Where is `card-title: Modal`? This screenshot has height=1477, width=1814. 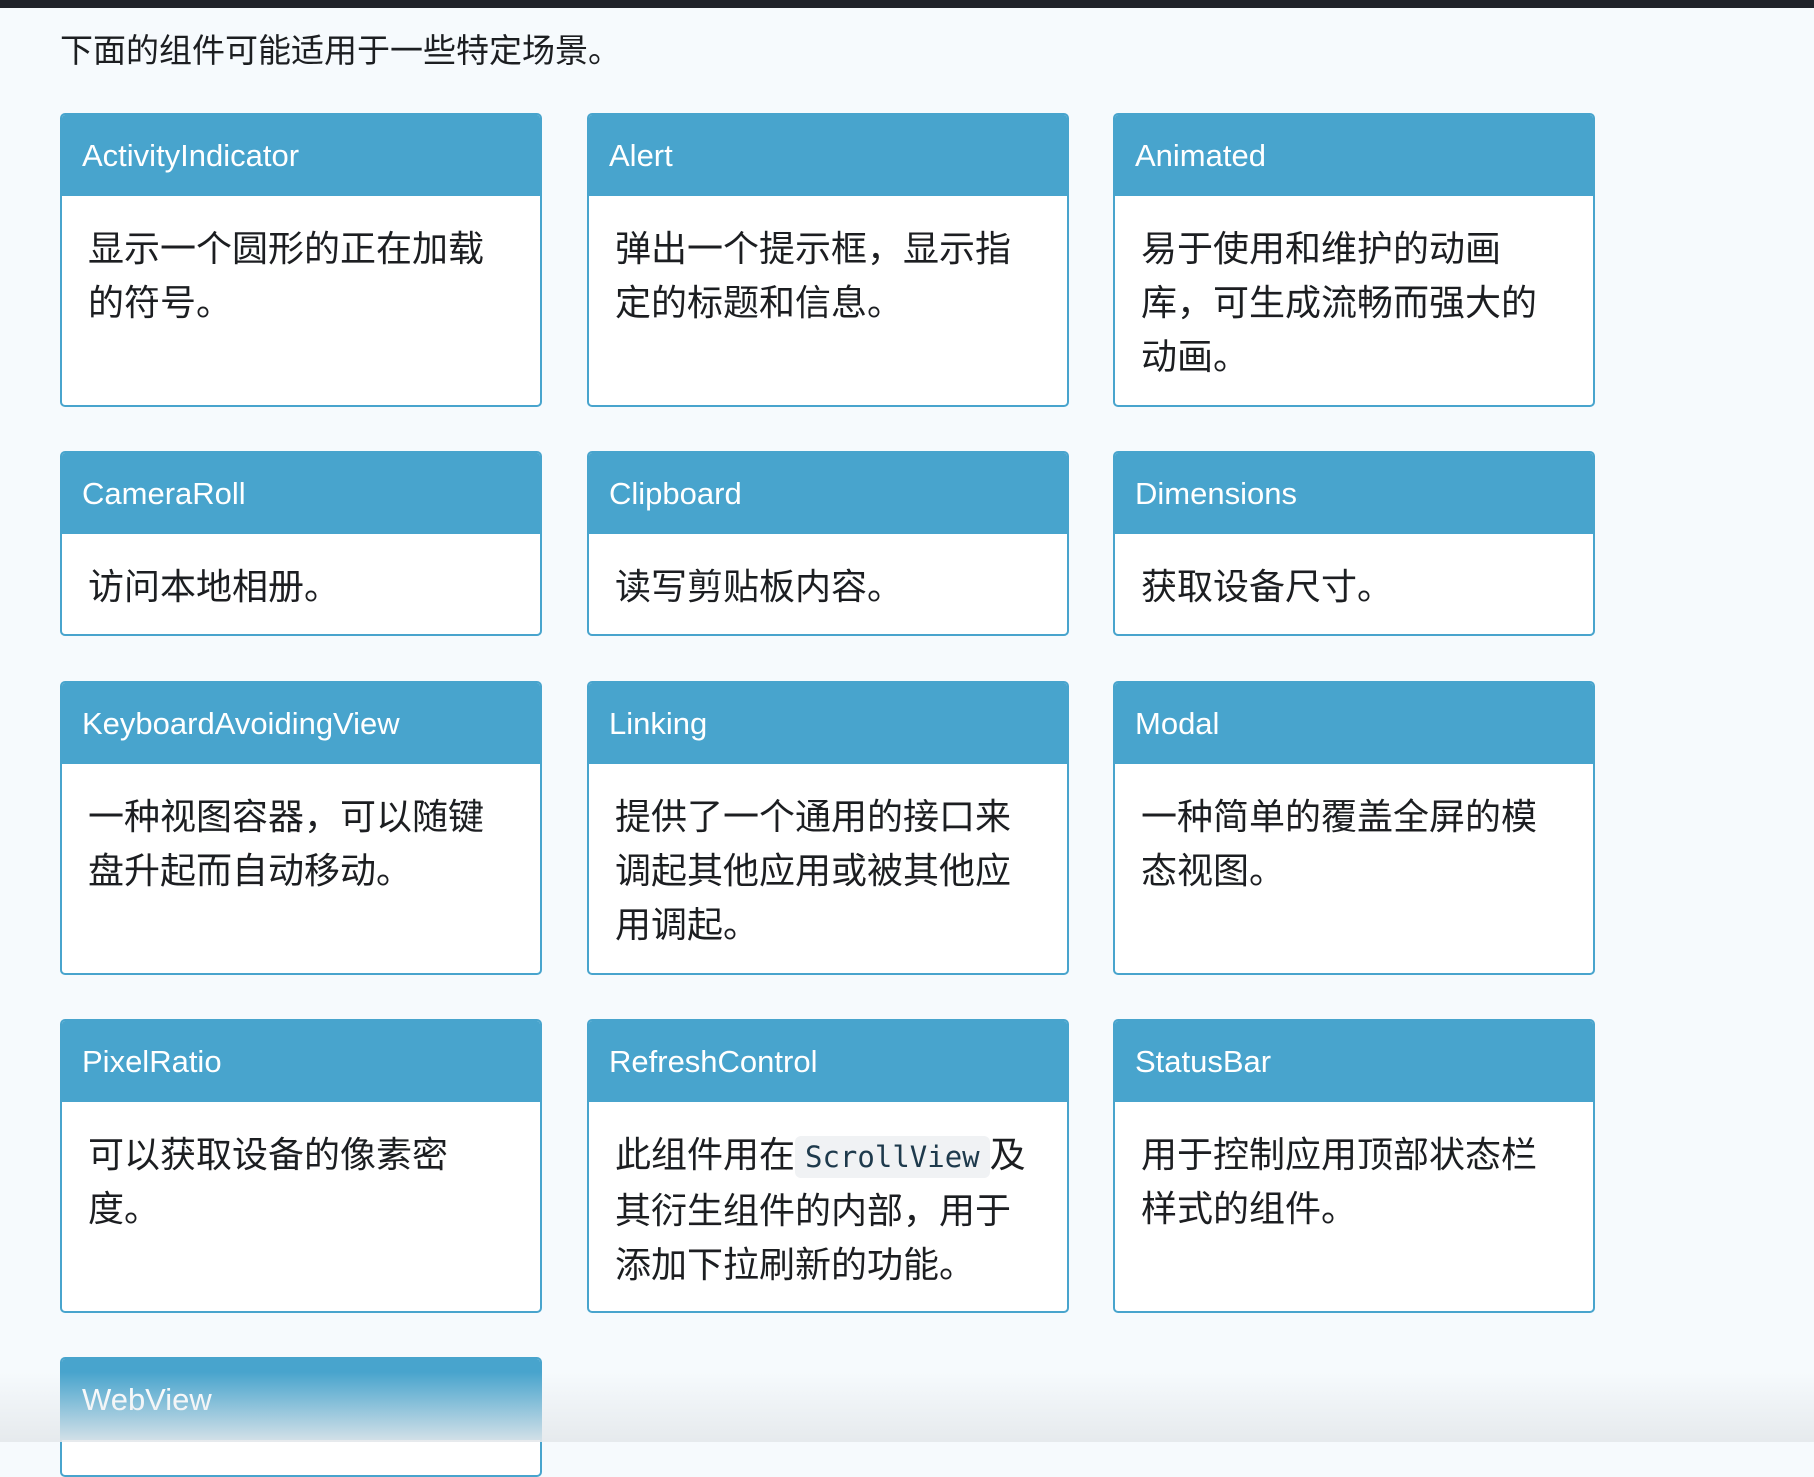 card-title: Modal is located at coordinates (1354, 723).